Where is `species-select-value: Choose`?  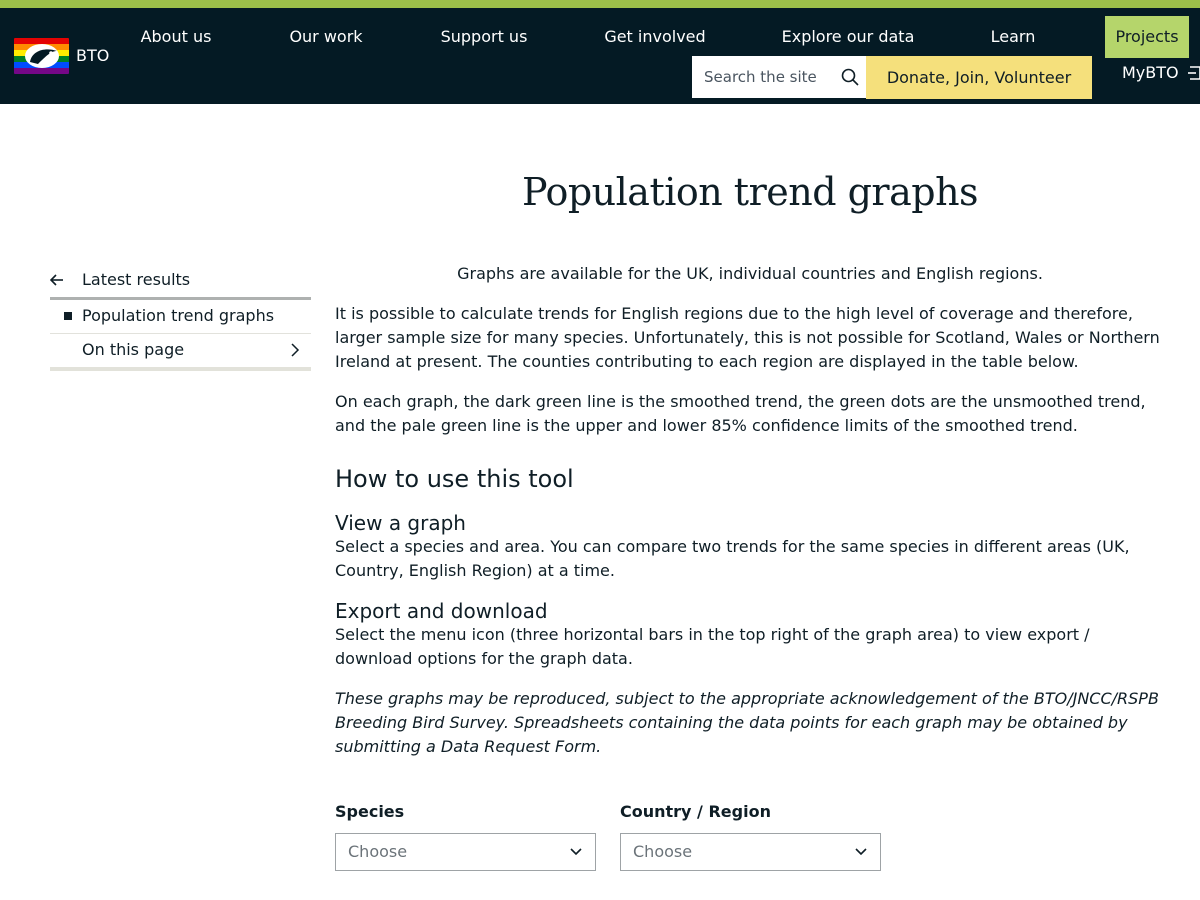 species-select-value: Choose is located at coordinates (378, 851).